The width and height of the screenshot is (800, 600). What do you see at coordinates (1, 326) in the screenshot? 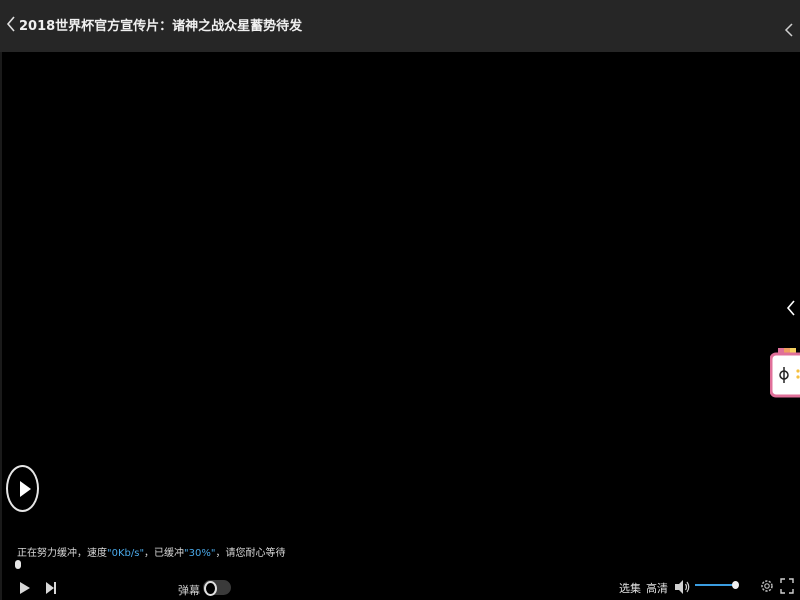
I see `left-edge-divider` at bounding box center [1, 326].